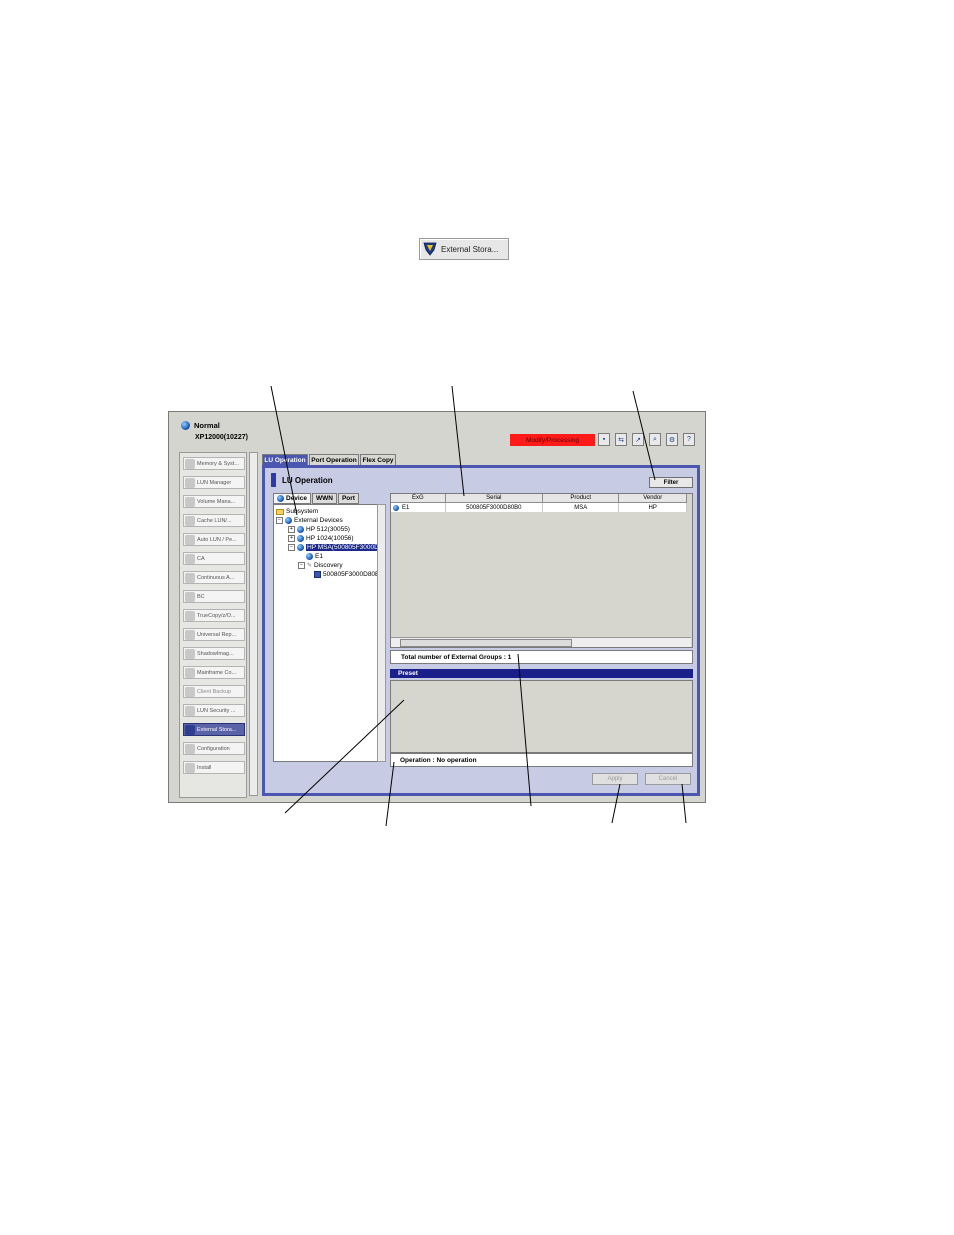 The height and width of the screenshot is (1235, 954). Describe the element at coordinates (541, 657) in the screenshot. I see `total-external-groups: Total number of External Groups : 1` at that location.